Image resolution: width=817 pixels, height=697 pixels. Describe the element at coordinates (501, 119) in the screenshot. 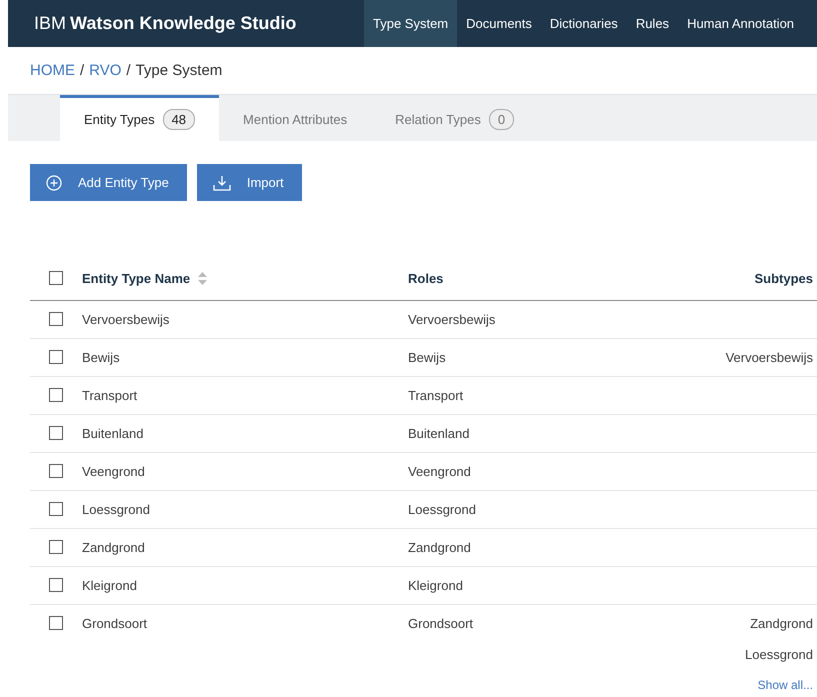

I see `count-badge: 0` at that location.